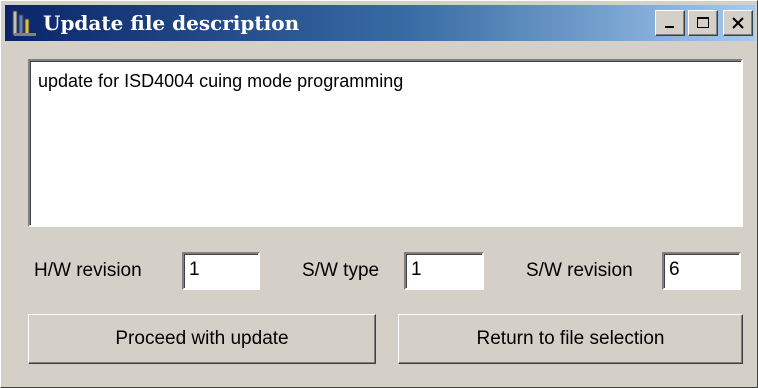 This screenshot has width=758, height=388. I want to click on minimize-icon, so click(669, 27).